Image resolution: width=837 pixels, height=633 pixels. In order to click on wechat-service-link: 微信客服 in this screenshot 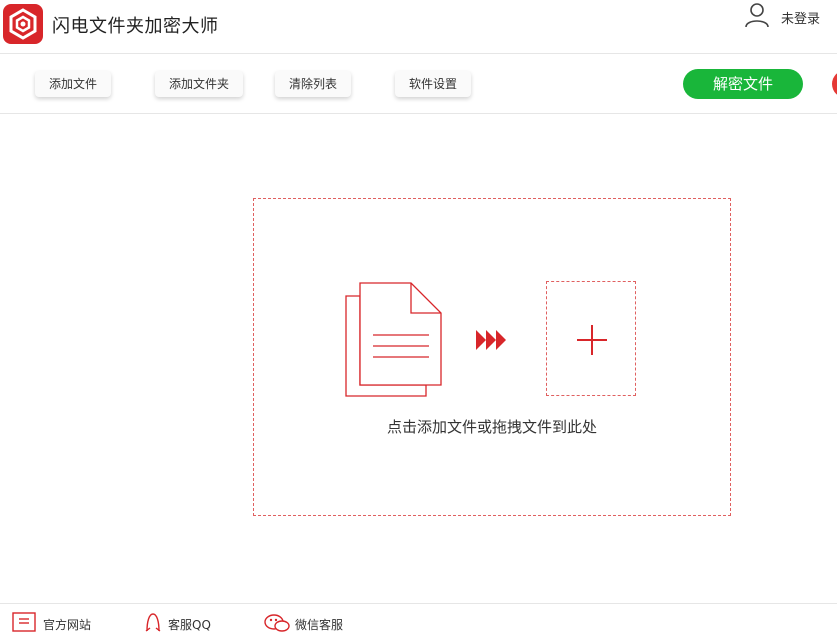, I will do `click(309, 622)`.